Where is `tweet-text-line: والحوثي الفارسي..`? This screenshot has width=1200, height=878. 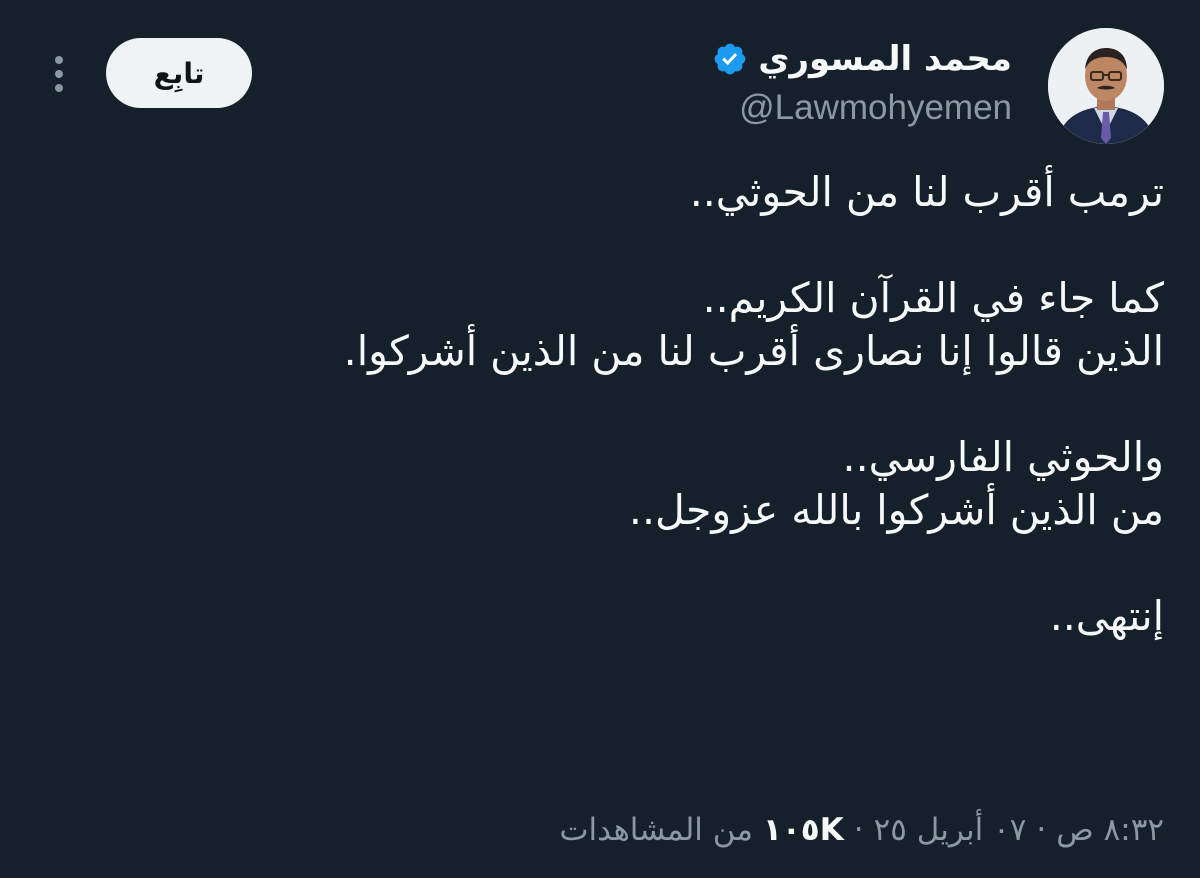 tweet-text-line: والحوثي الفارسي.. is located at coordinates (1003, 457).